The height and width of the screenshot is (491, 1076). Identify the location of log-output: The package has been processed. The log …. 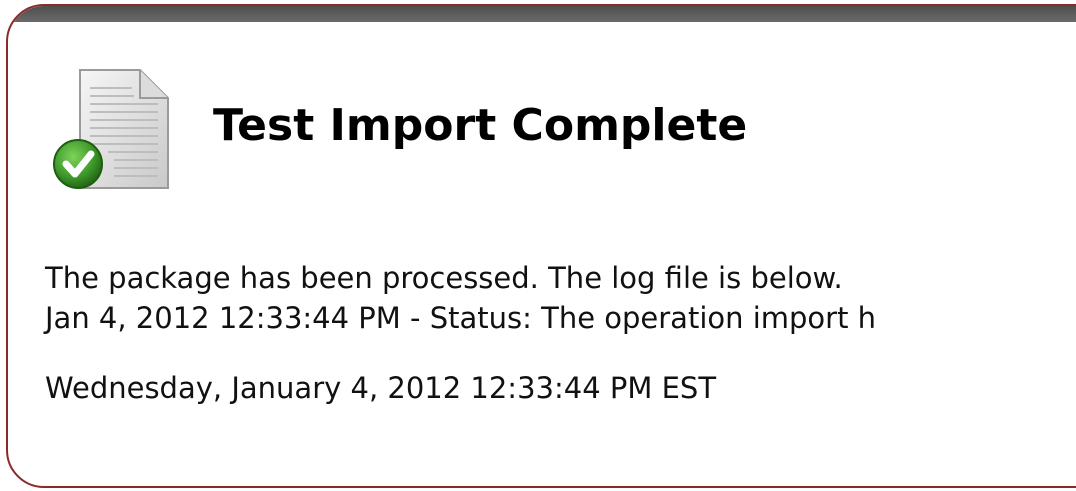
(460, 298).